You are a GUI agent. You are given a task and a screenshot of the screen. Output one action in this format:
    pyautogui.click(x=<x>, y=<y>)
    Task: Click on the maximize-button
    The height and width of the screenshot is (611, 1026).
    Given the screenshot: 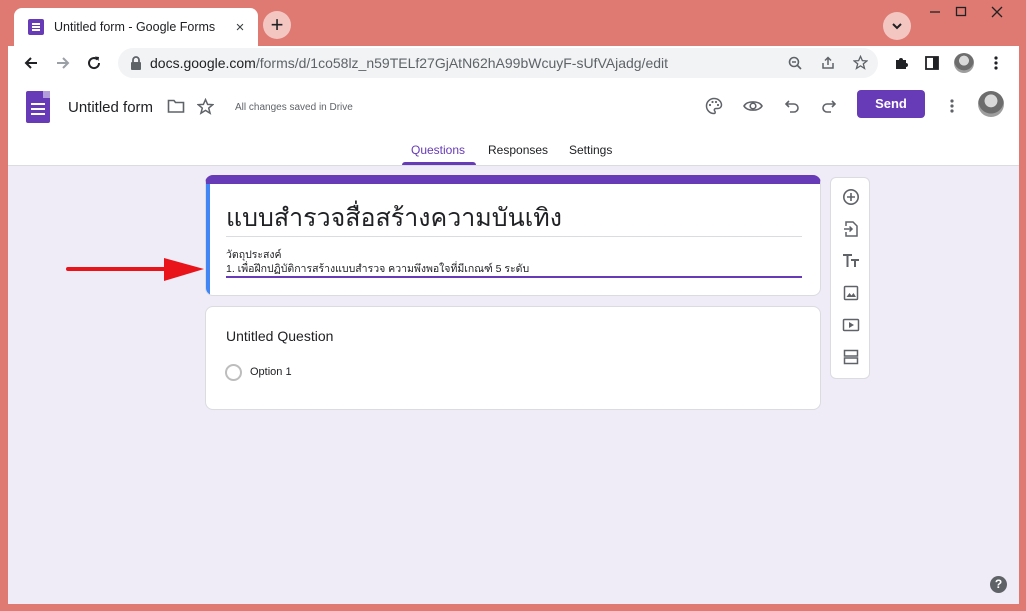 What is the action you would take?
    pyautogui.click(x=961, y=12)
    